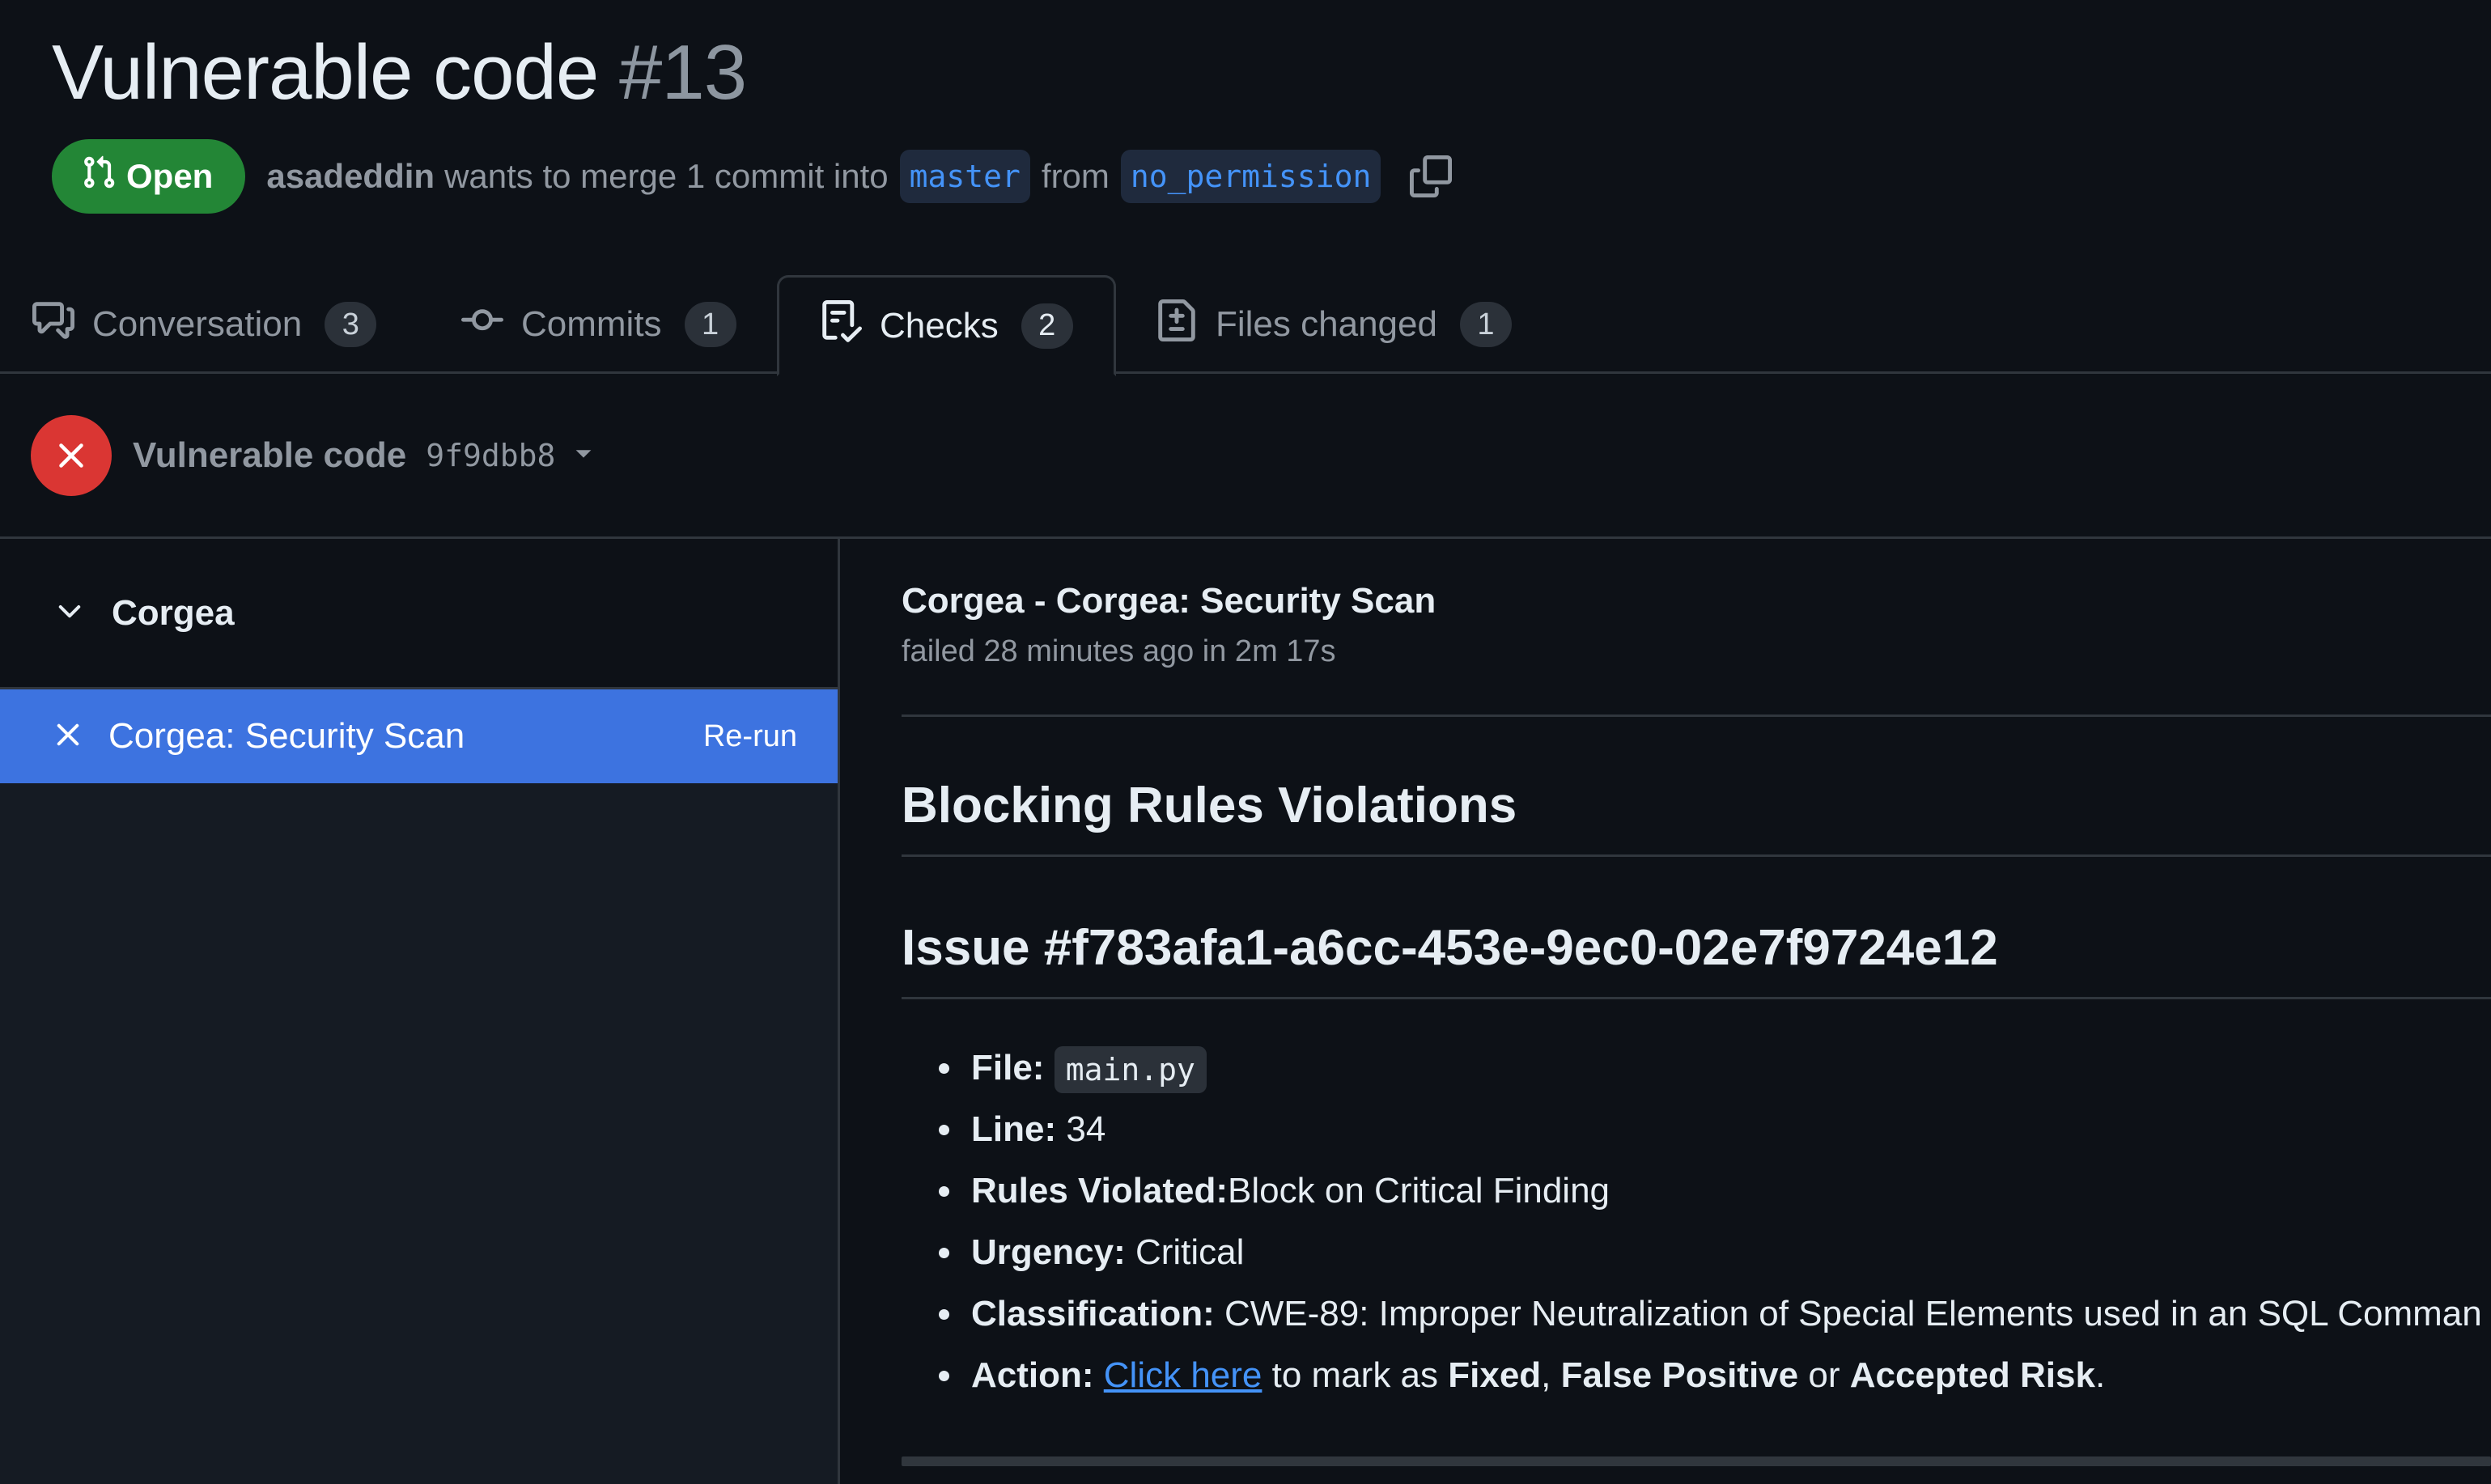 The height and width of the screenshot is (1484, 2491). What do you see at coordinates (1047, 326) in the screenshot?
I see `tab-counter: 2` at bounding box center [1047, 326].